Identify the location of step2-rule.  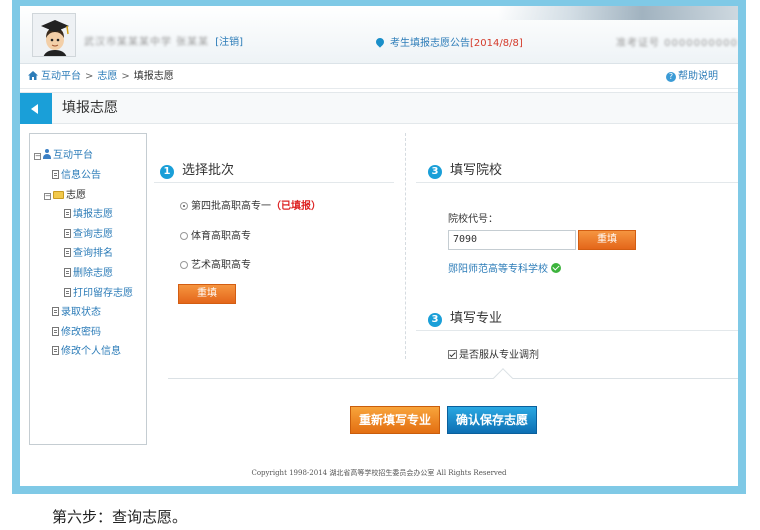
(577, 182).